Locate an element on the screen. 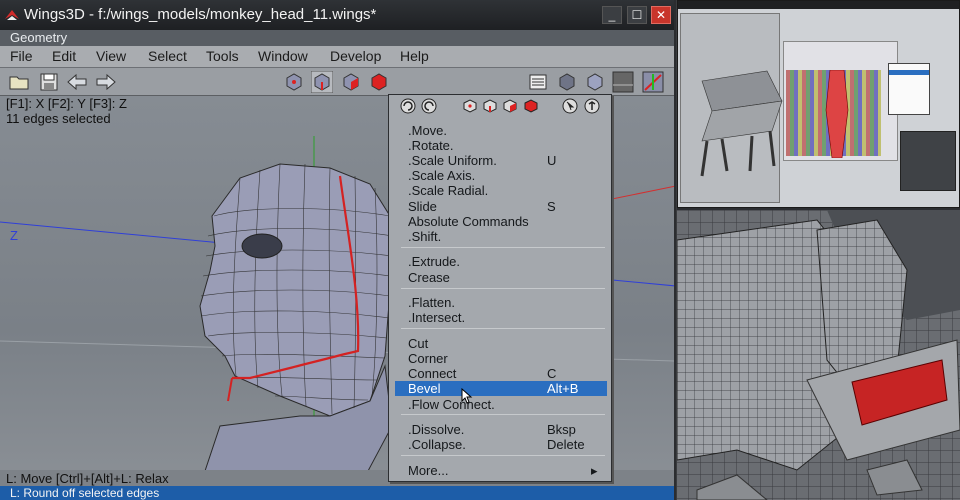 This screenshot has height=500, width=960. save-icon is located at coordinates (49, 82).